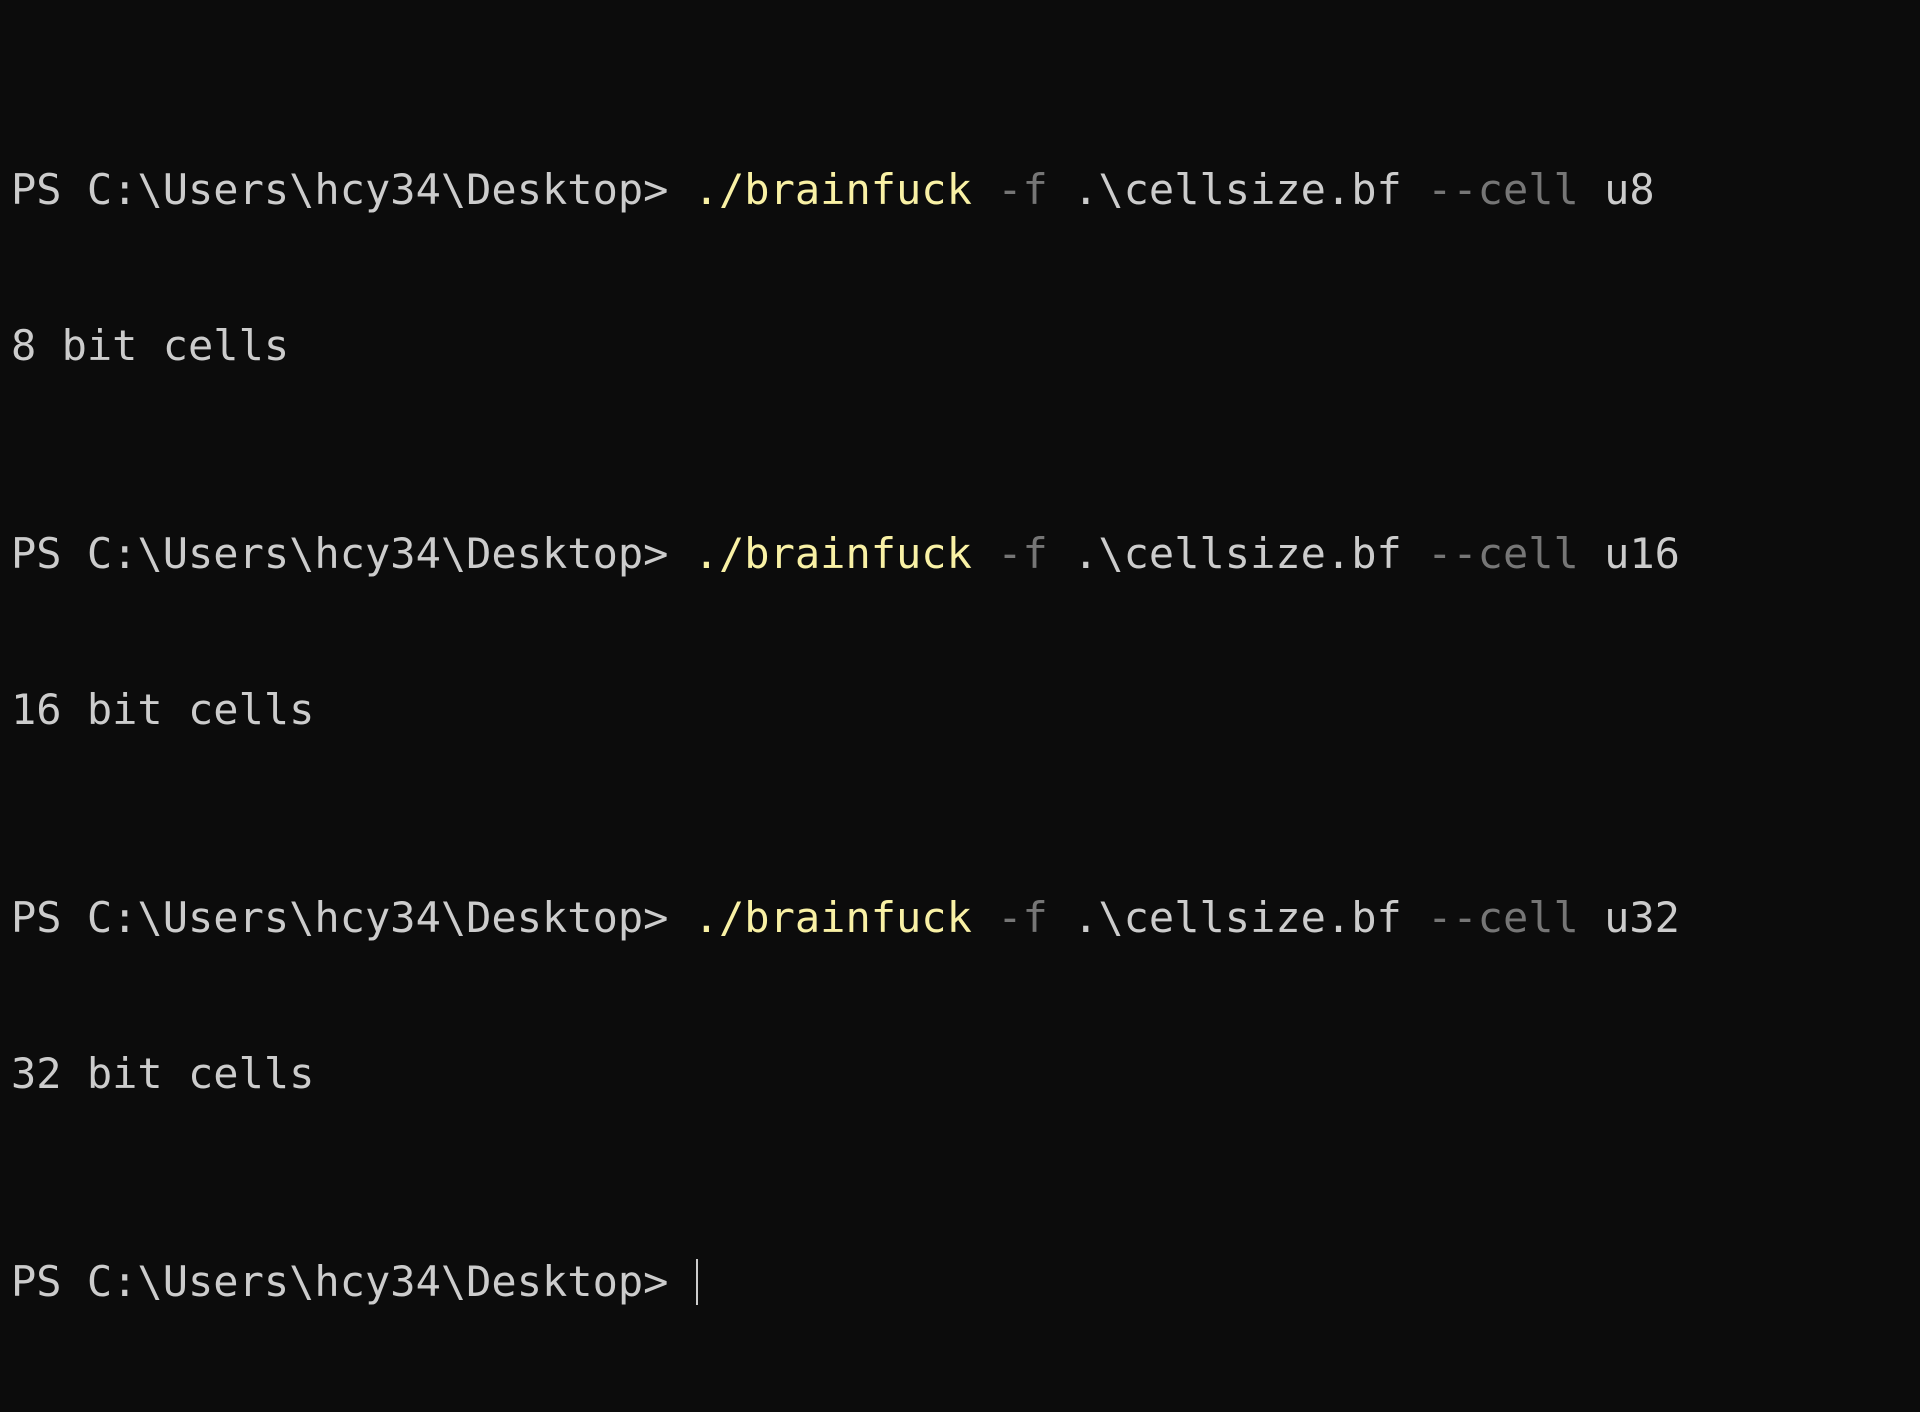  I want to click on command-output: 32 bit cells, so click(163, 1073).